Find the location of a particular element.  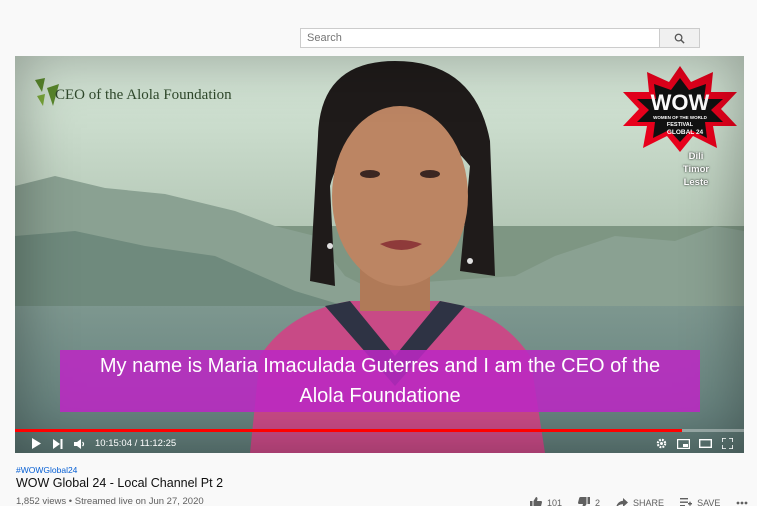

theater-button is located at coordinates (705, 443).